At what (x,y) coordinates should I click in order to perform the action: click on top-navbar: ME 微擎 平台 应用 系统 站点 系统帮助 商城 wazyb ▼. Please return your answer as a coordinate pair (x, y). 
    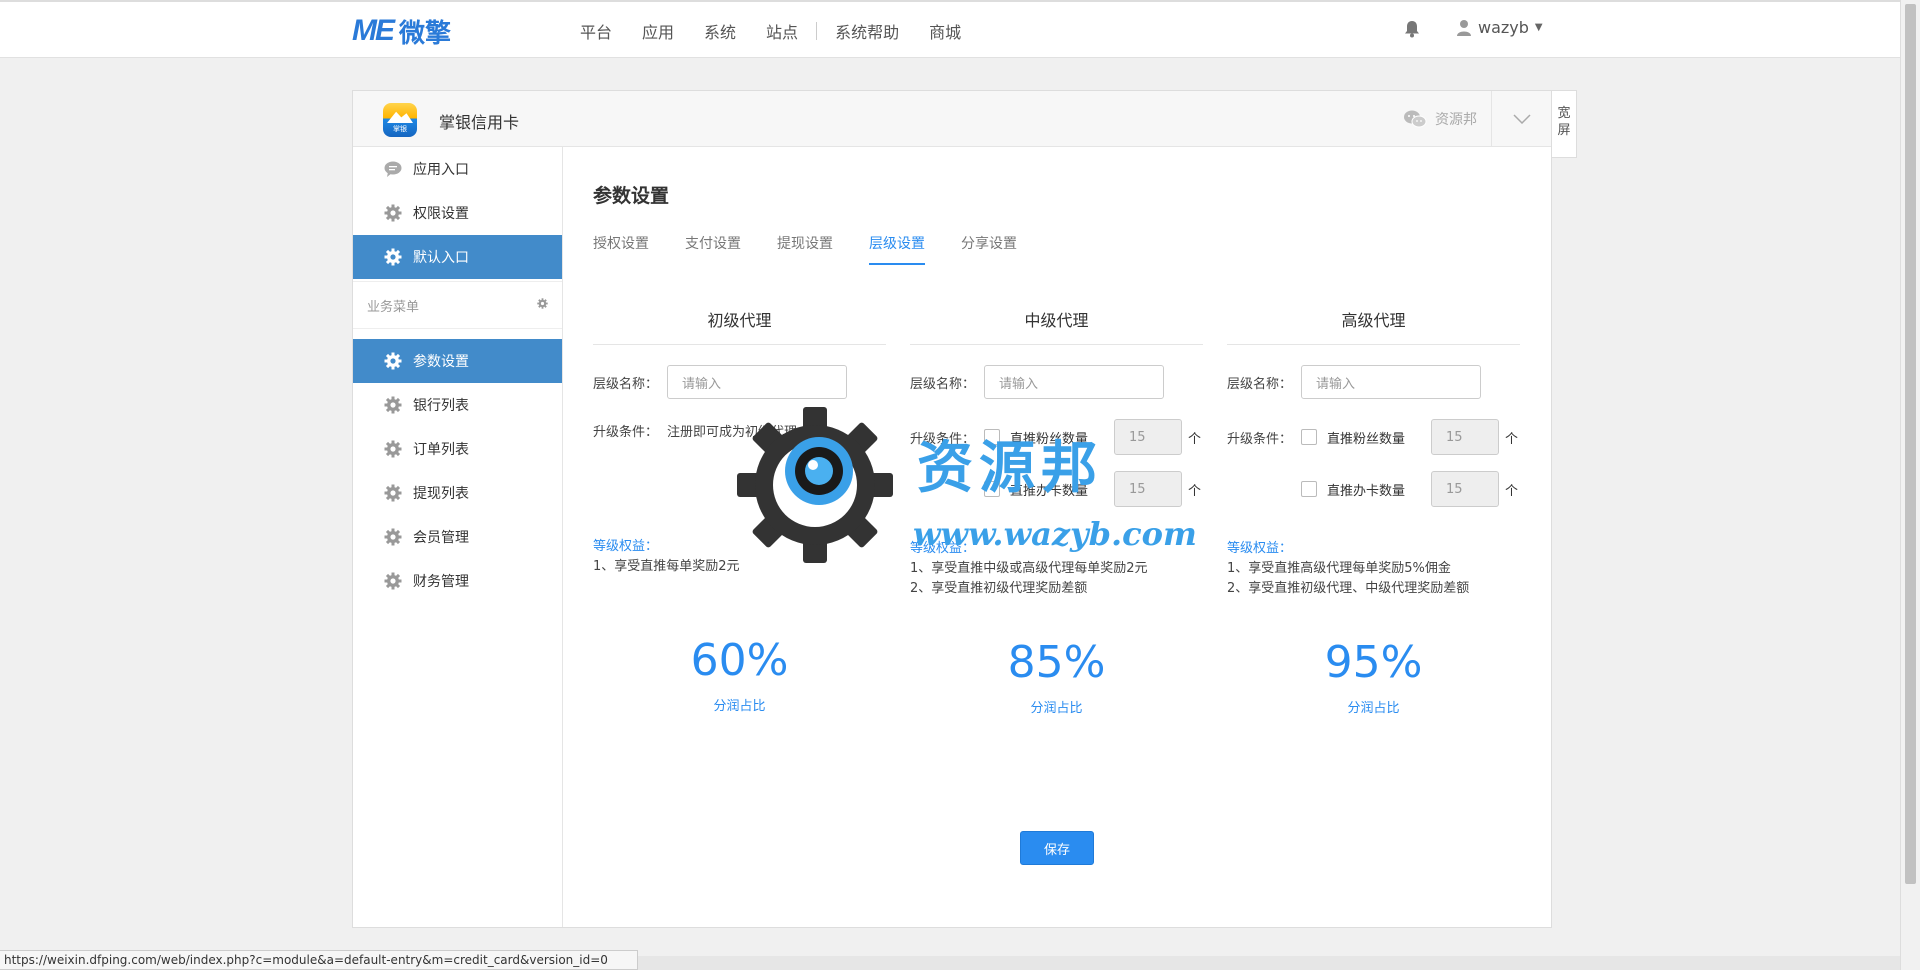
    Looking at the image, I should click on (950, 29).